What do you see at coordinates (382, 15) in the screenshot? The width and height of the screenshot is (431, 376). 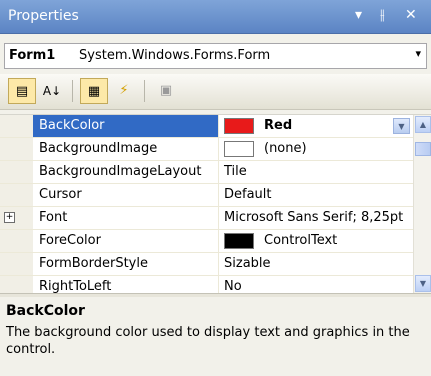 I see `pin-icon: ⫲` at bounding box center [382, 15].